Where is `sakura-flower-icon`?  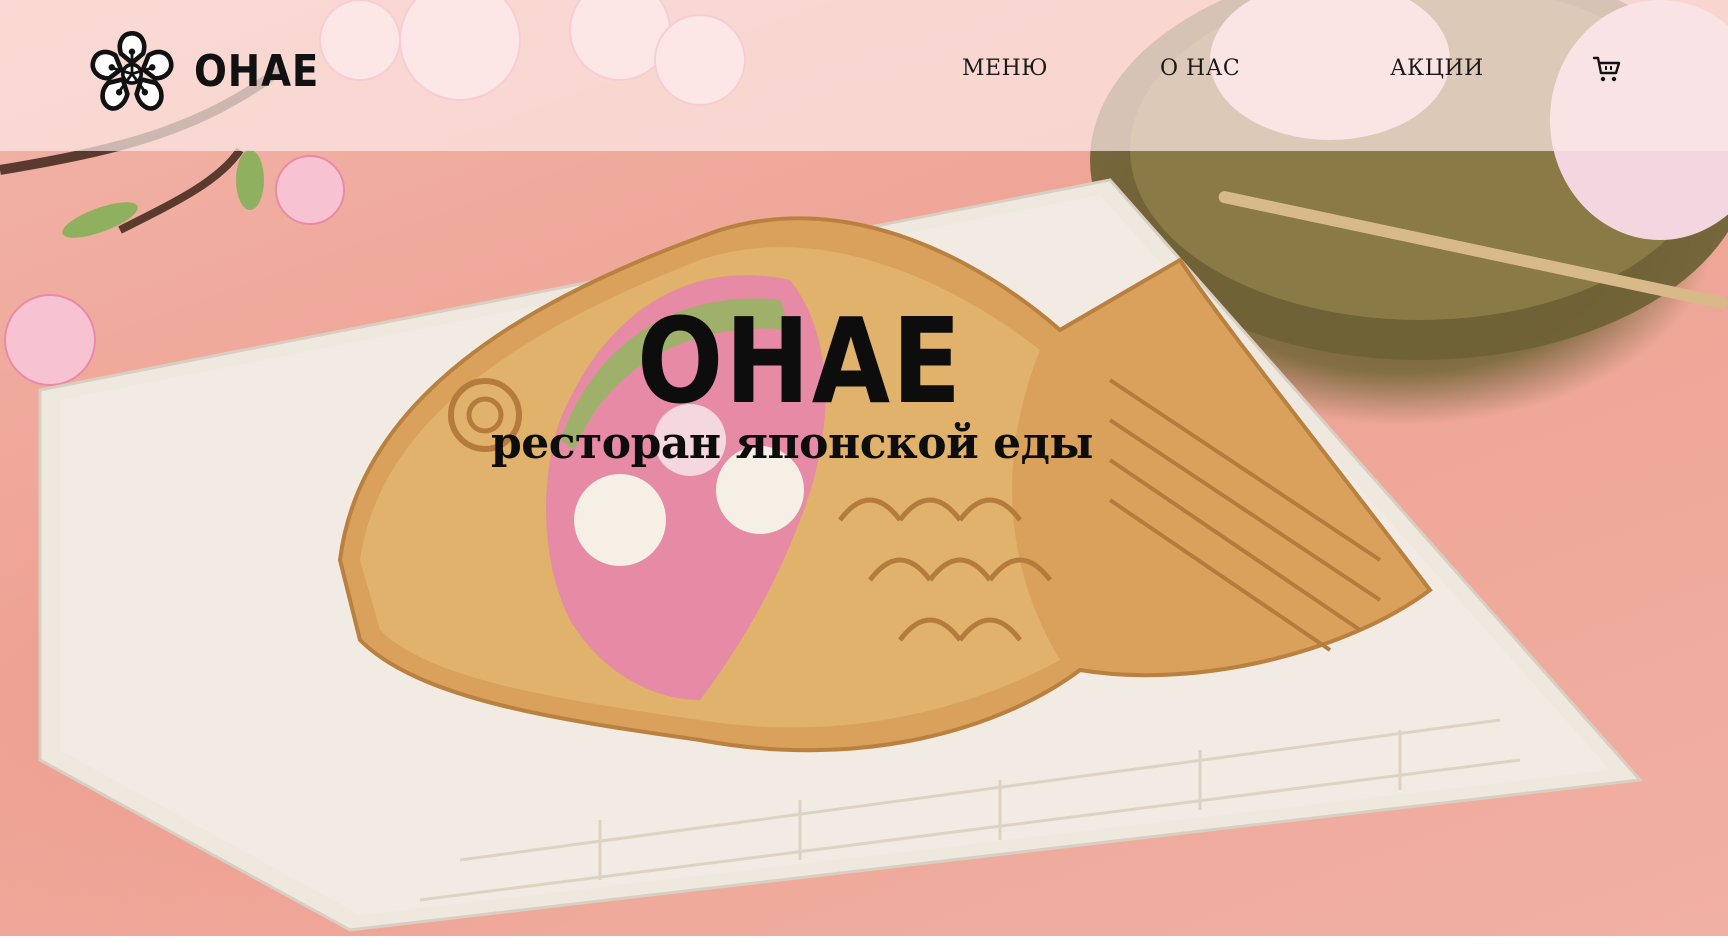 sakura-flower-icon is located at coordinates (132, 72).